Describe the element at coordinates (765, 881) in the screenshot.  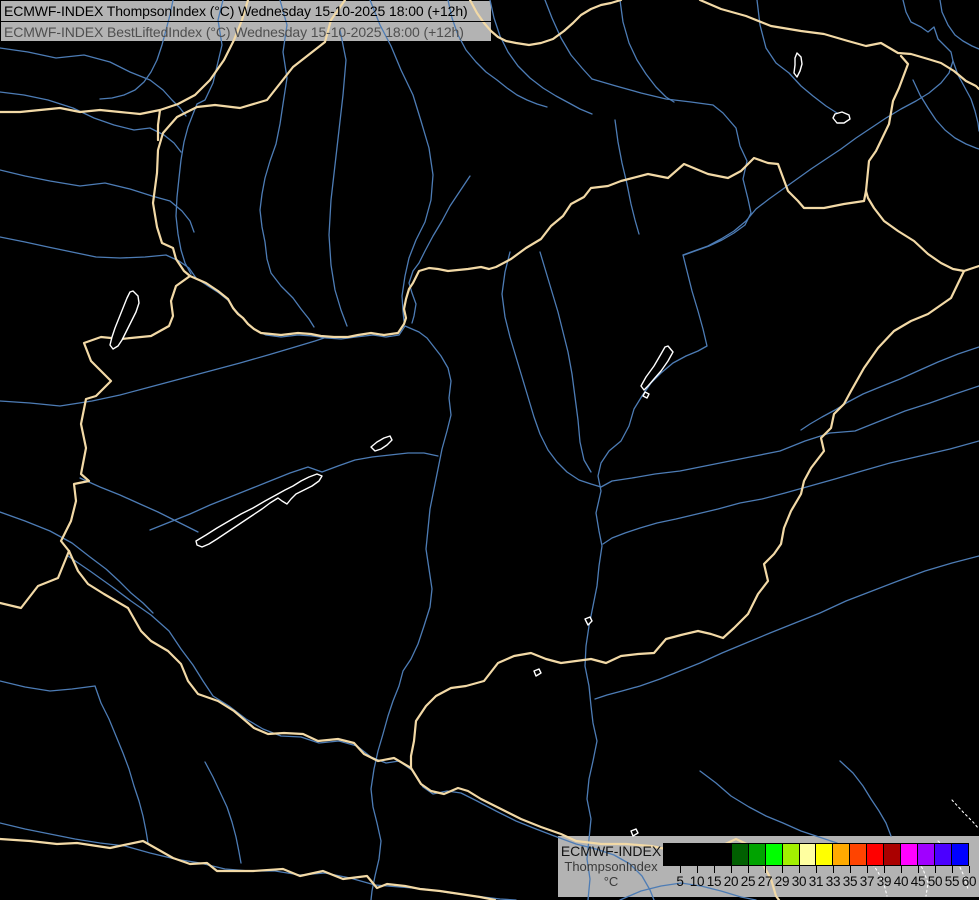
I see `scale-tick-label: 27` at that location.